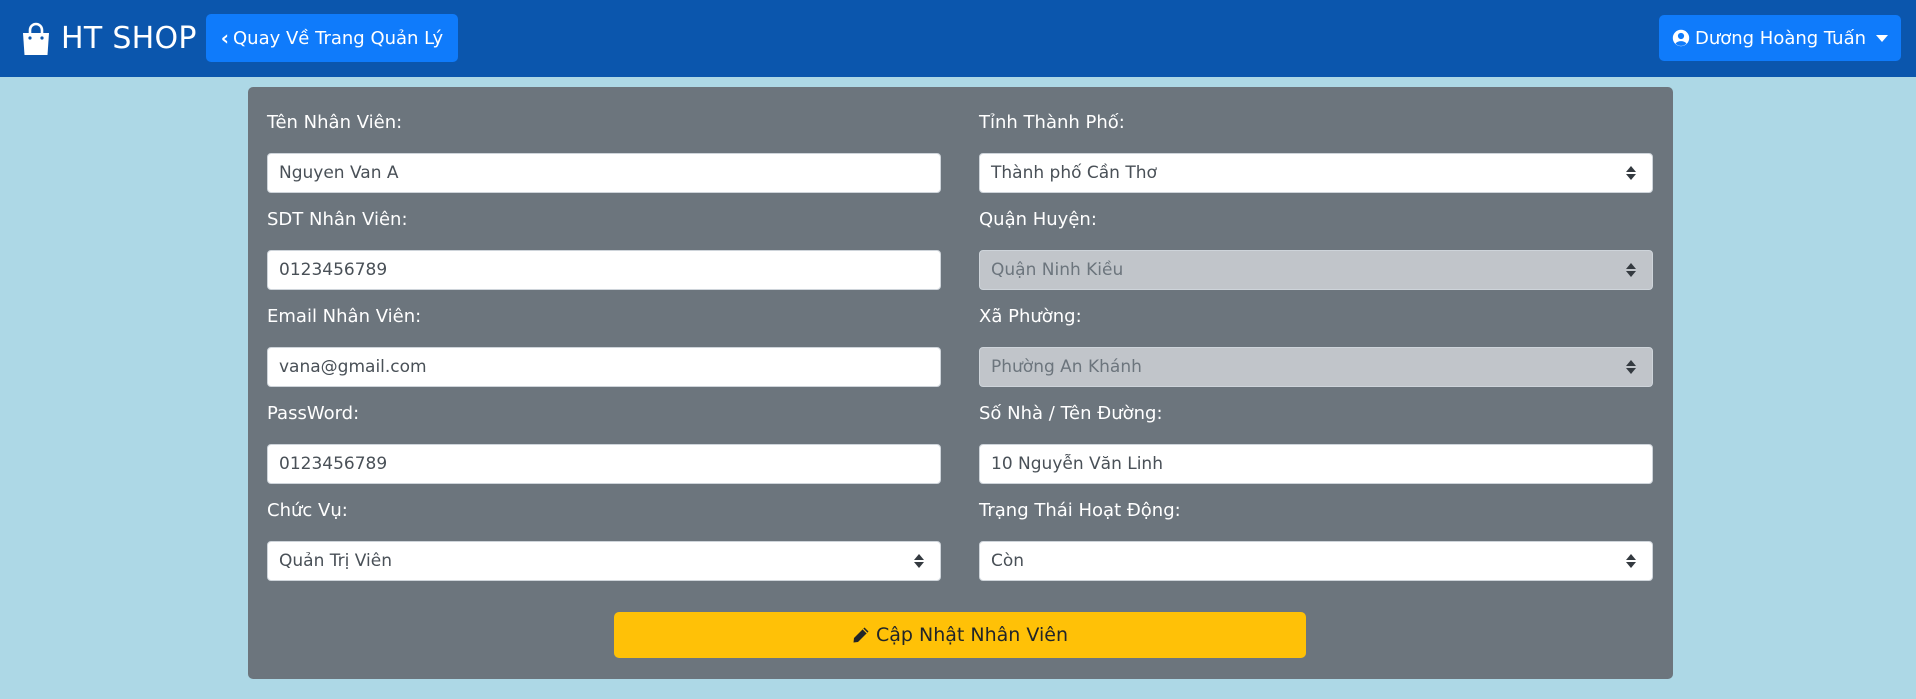 Image resolution: width=1916 pixels, height=699 pixels. Describe the element at coordinates (36, 38) in the screenshot. I see `shopping-bag-icon` at that location.